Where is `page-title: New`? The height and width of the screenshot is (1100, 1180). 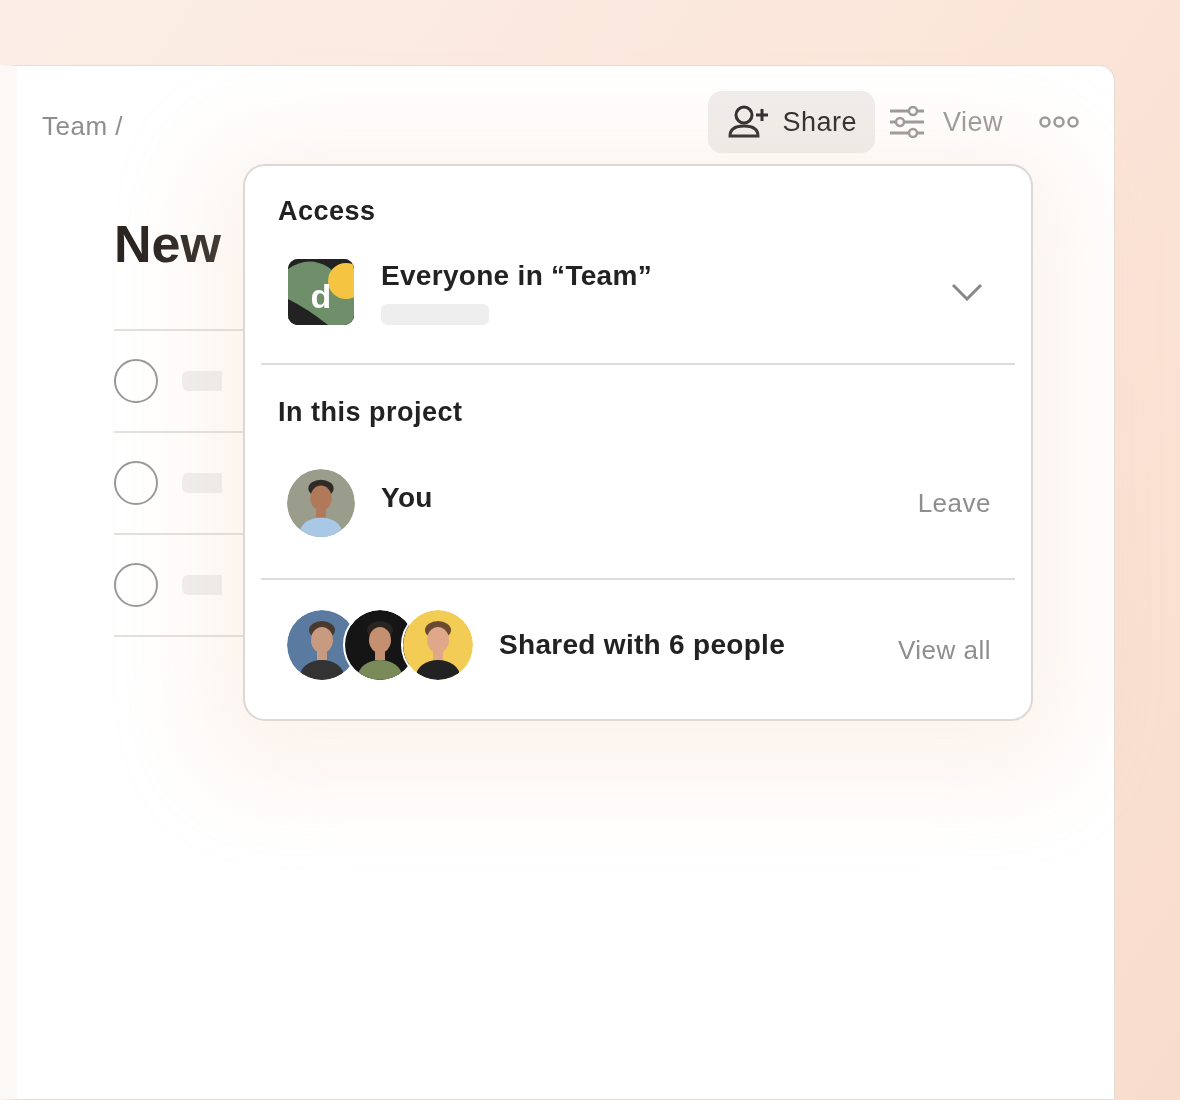
page-title: New is located at coordinates (167, 244).